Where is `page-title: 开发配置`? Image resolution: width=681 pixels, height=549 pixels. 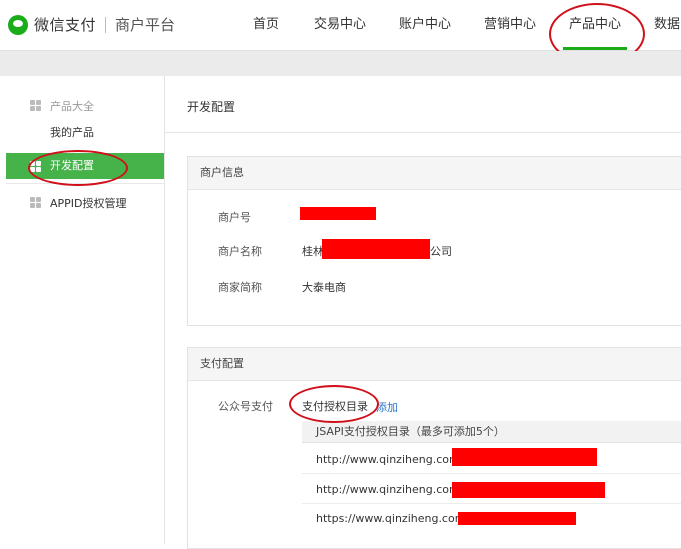 page-title: 开发配置 is located at coordinates (211, 107).